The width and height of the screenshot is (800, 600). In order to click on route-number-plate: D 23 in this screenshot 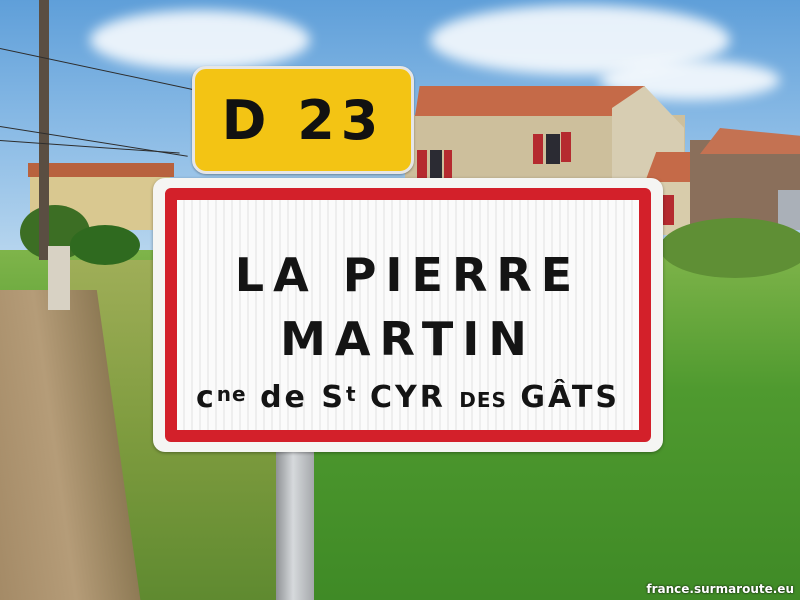, I will do `click(303, 120)`.